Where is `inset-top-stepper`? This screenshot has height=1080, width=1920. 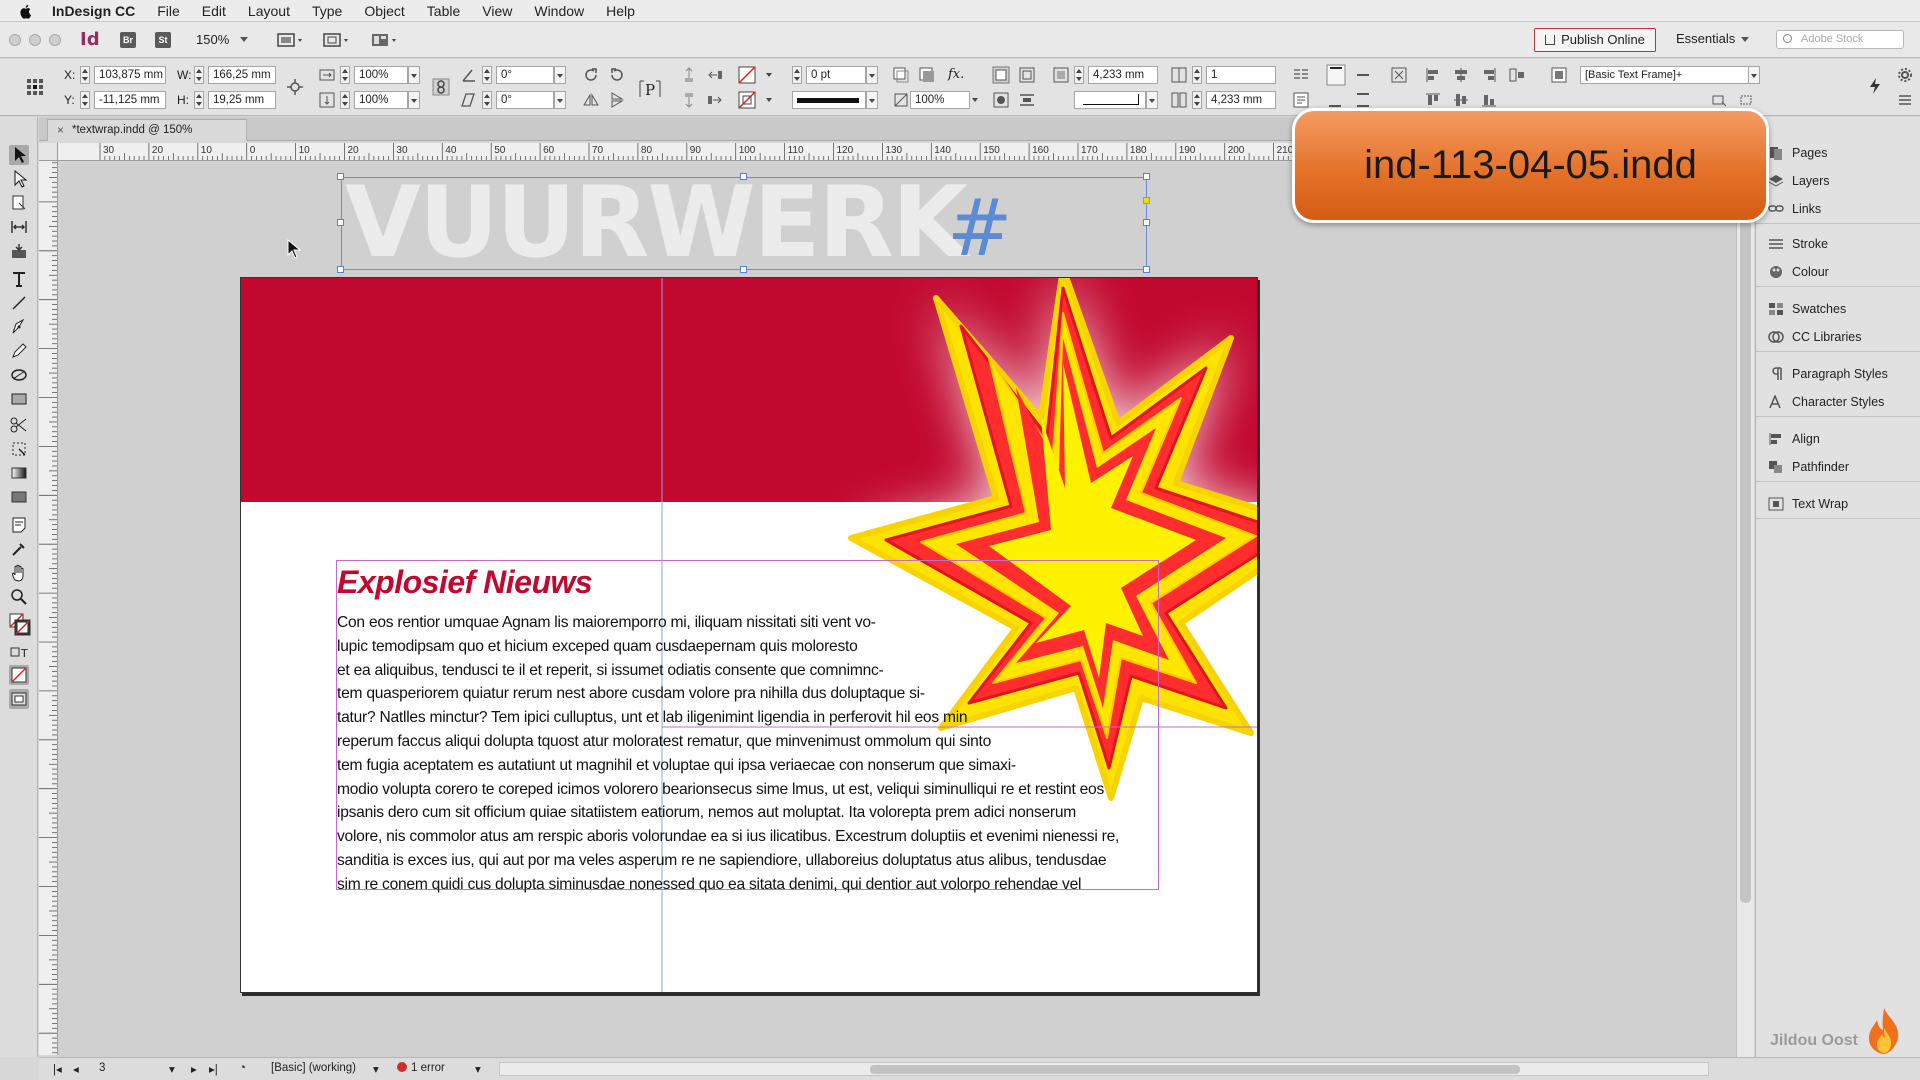 inset-top-stepper is located at coordinates (1079, 75).